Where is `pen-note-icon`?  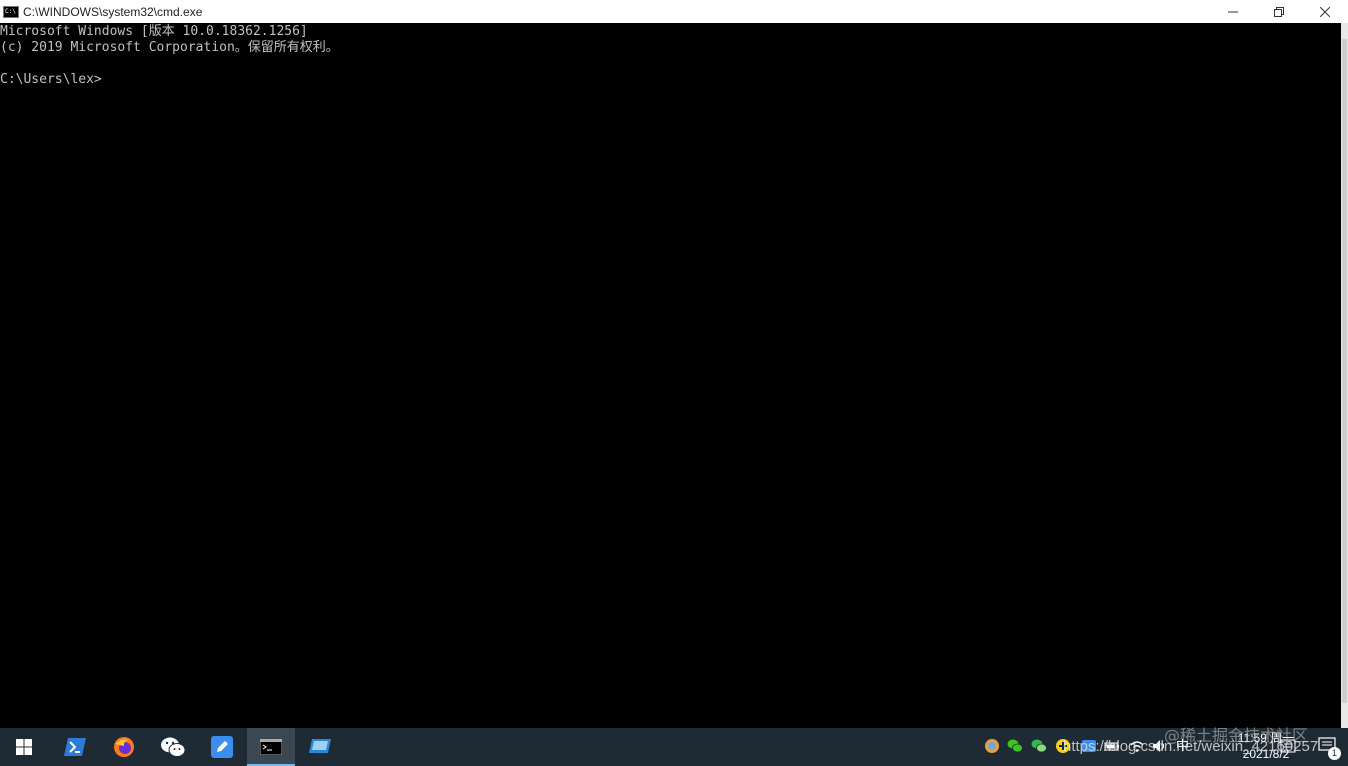
pen-note-icon is located at coordinates (222, 747).